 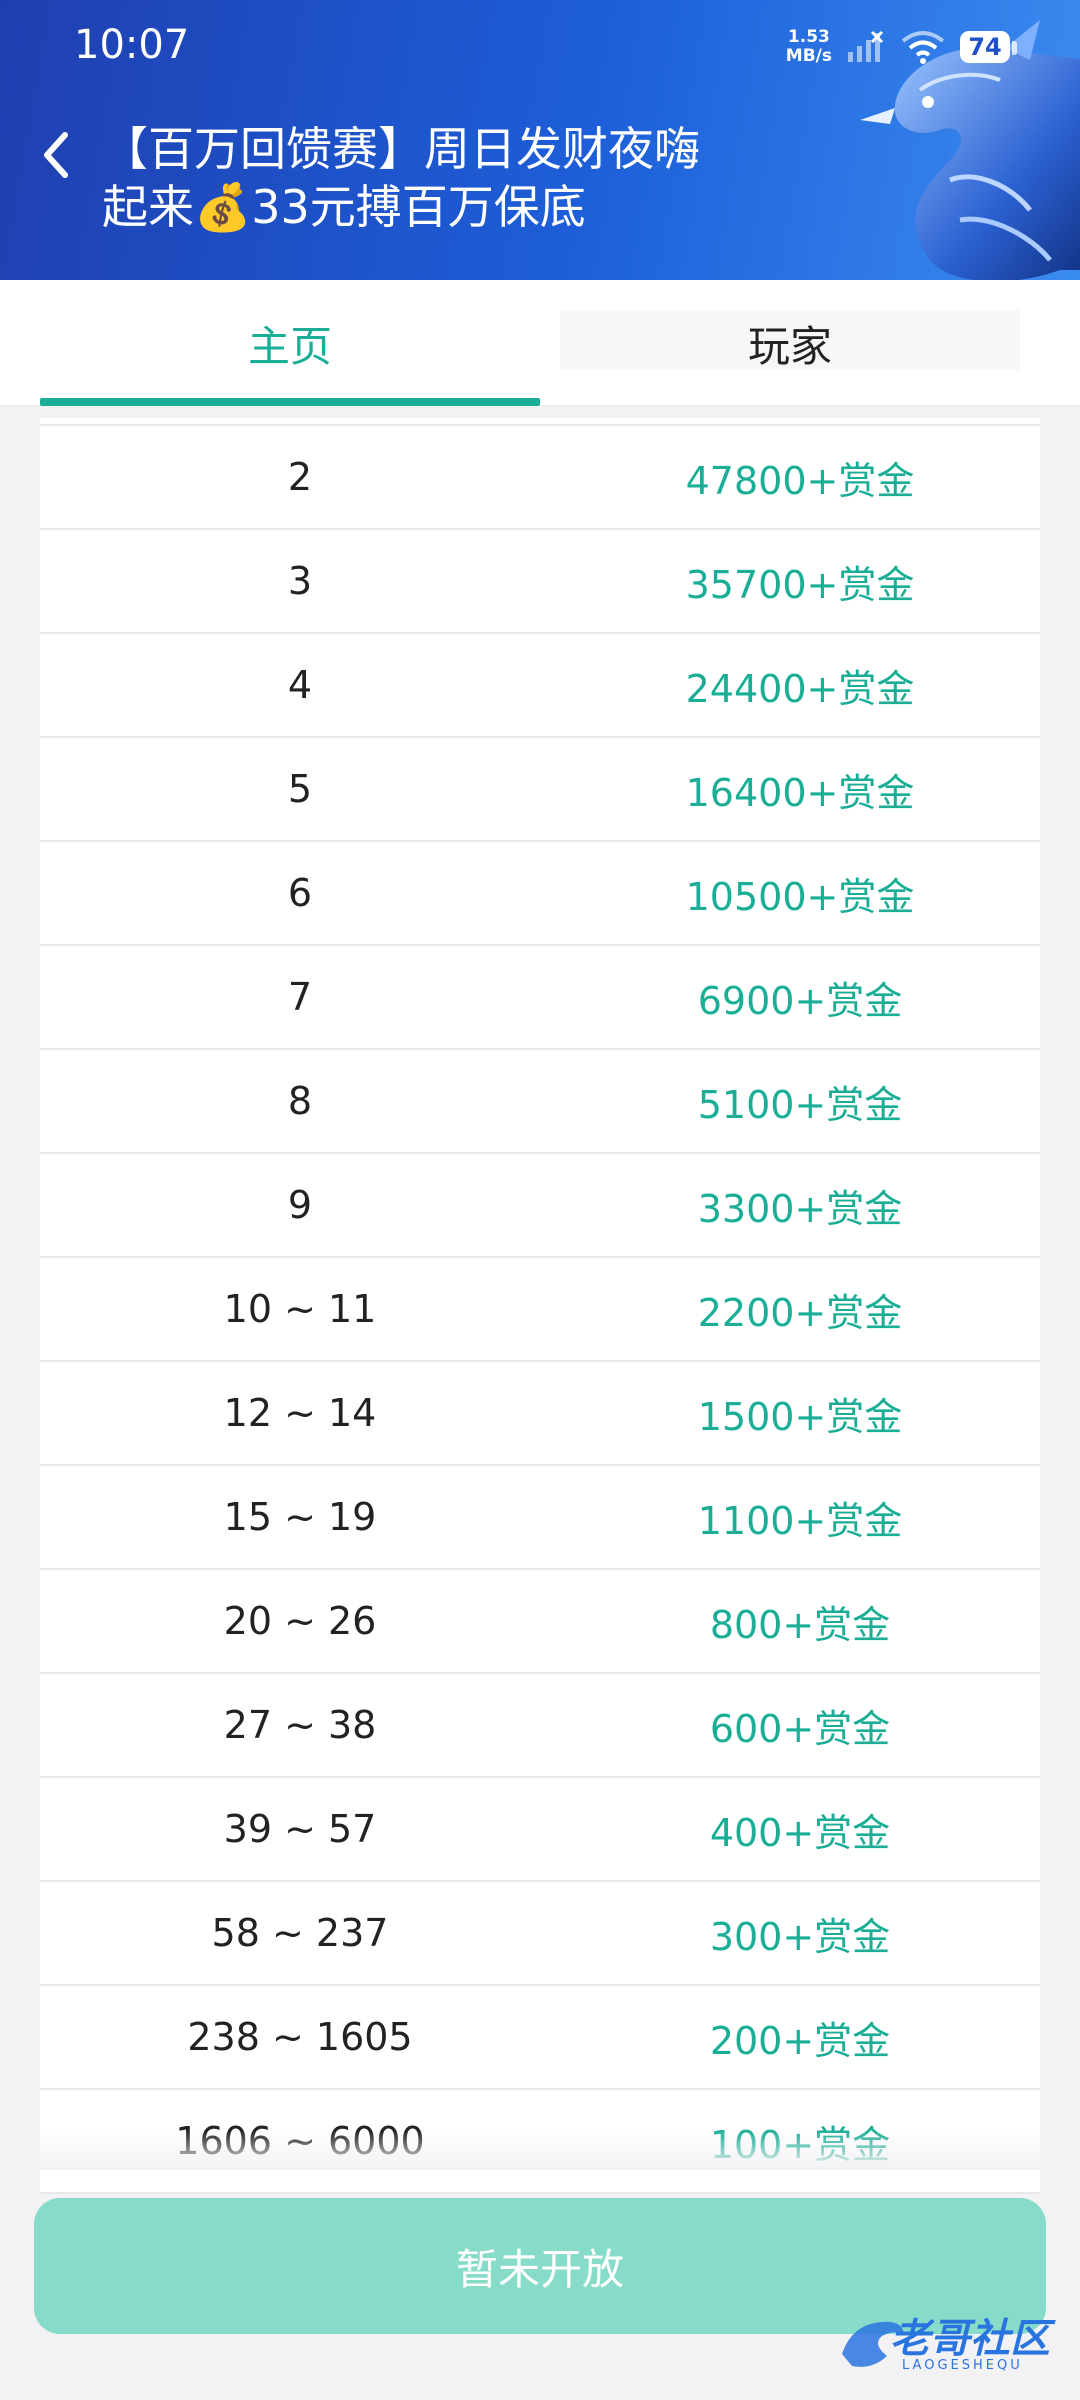 I want to click on rank-cell: 238 ~ 1605, so click(x=300, y=2037).